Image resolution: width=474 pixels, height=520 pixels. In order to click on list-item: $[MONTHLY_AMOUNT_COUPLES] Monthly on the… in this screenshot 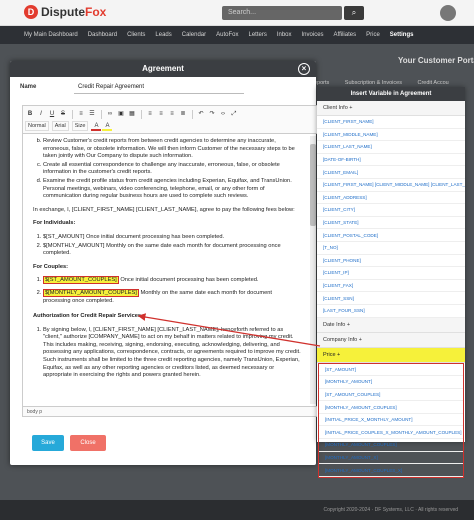, I will do `click(172, 296)`.